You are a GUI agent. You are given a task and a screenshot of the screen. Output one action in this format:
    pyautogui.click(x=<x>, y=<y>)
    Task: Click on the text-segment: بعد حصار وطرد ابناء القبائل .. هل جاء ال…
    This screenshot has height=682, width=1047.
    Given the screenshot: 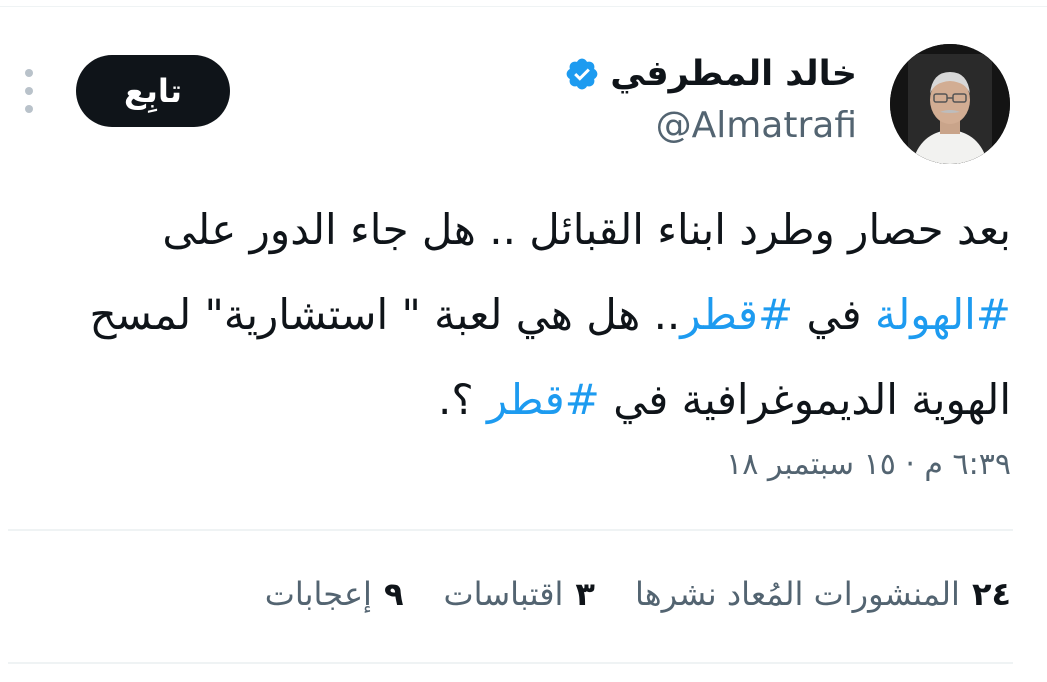 What is the action you would take?
    pyautogui.click(x=586, y=229)
    